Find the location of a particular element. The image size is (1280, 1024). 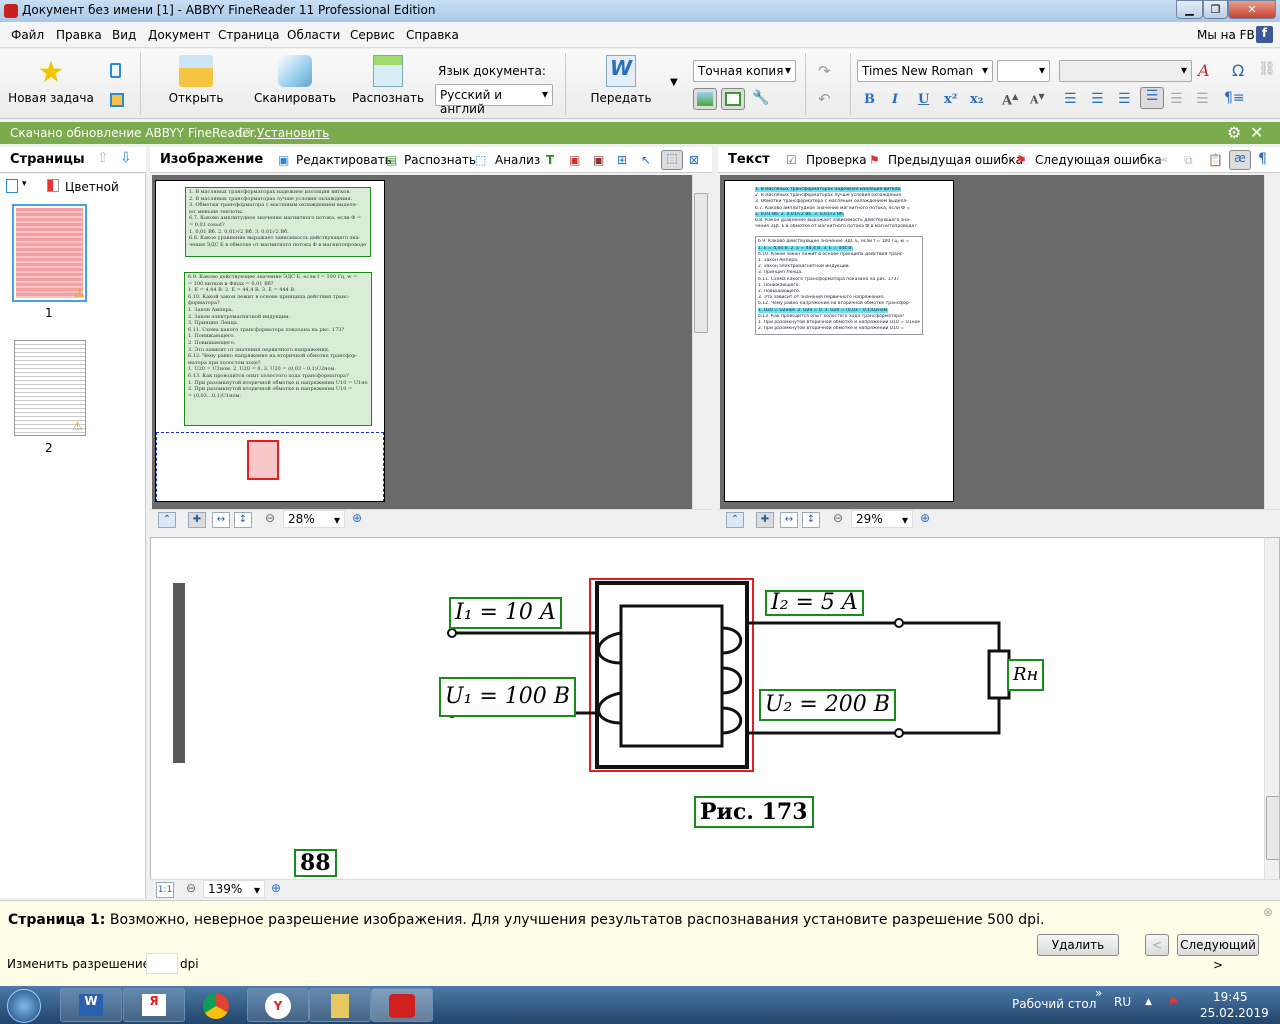

toolbar-expand-icon: » is located at coordinates (1098, 993).